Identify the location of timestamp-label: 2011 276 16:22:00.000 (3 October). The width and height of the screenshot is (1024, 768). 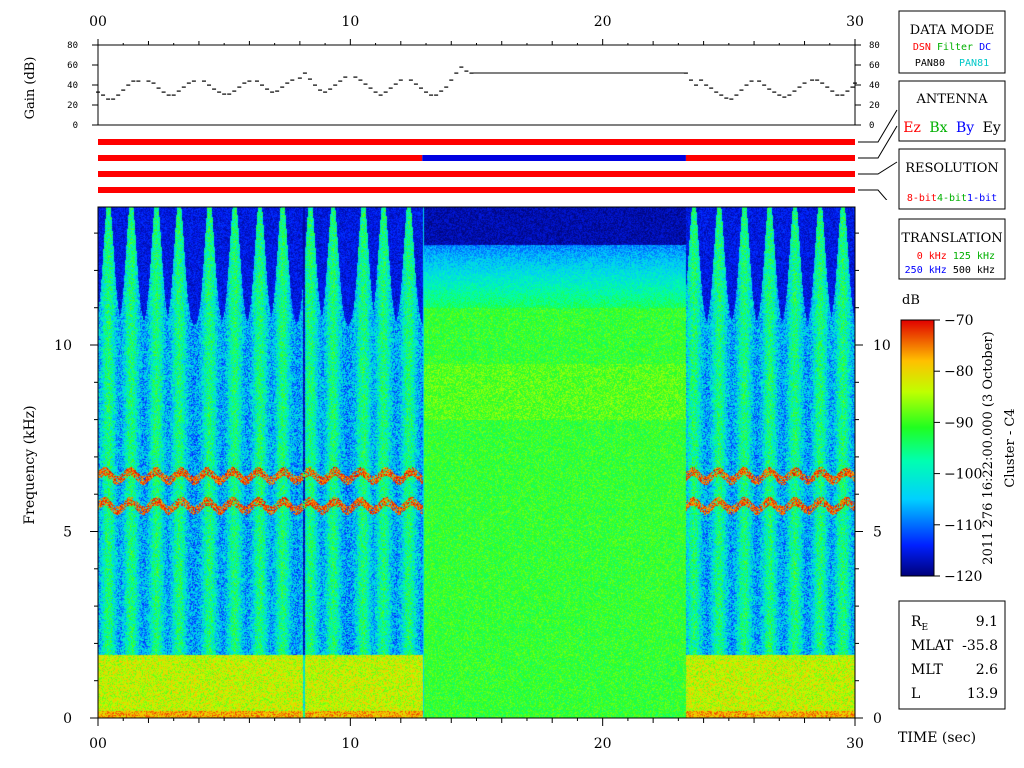
(988, 447).